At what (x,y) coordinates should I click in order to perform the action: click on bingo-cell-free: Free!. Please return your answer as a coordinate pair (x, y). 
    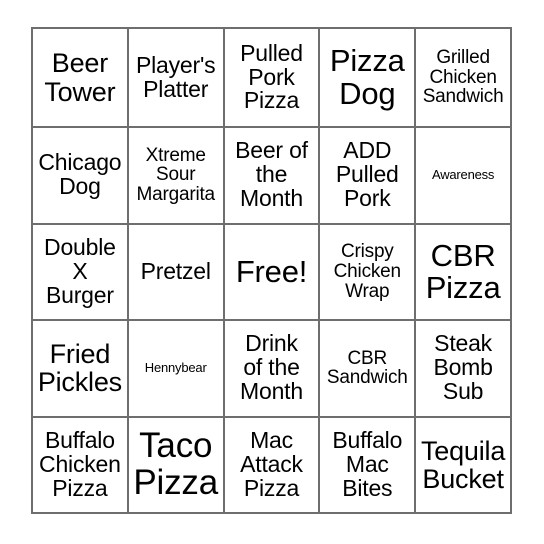
    Looking at the image, I should click on (271, 271).